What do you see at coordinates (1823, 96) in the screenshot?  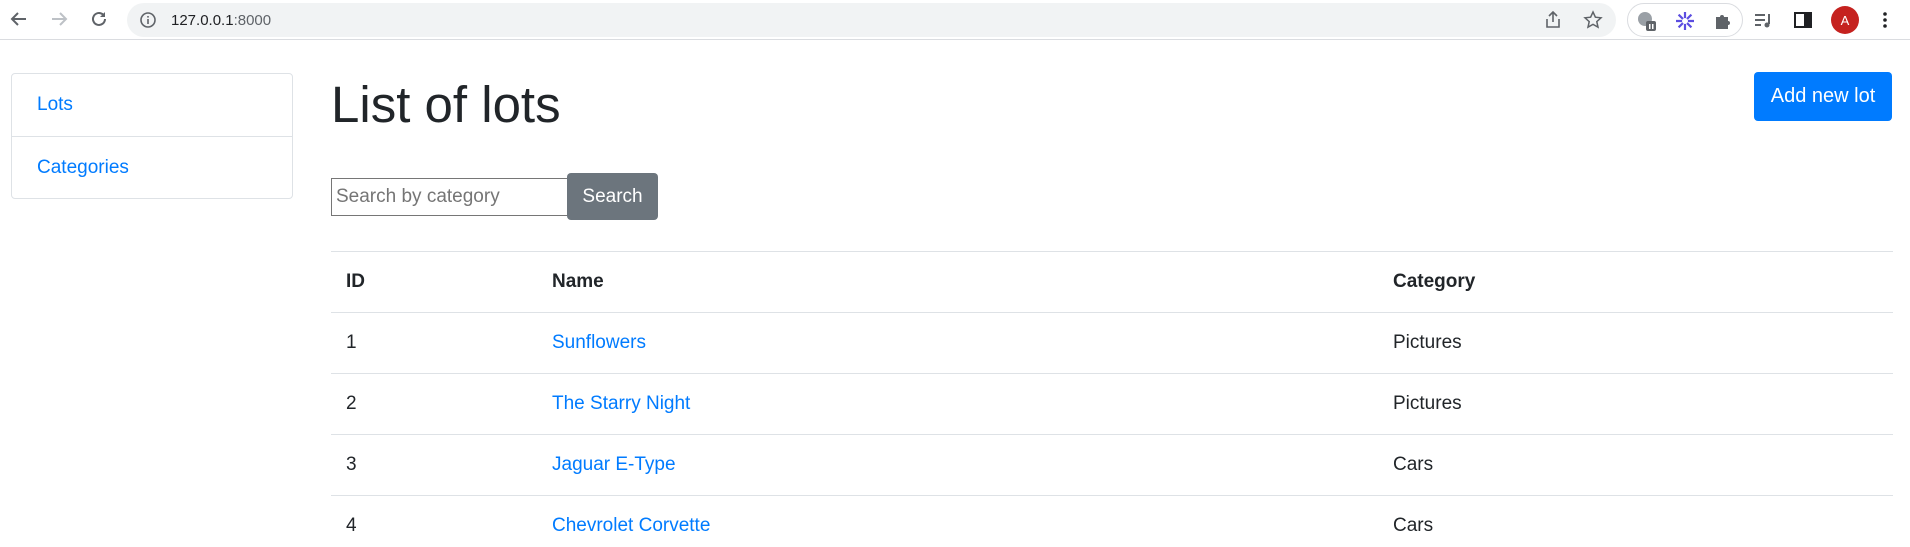 I see `add-new-lot-button: Add new lot` at bounding box center [1823, 96].